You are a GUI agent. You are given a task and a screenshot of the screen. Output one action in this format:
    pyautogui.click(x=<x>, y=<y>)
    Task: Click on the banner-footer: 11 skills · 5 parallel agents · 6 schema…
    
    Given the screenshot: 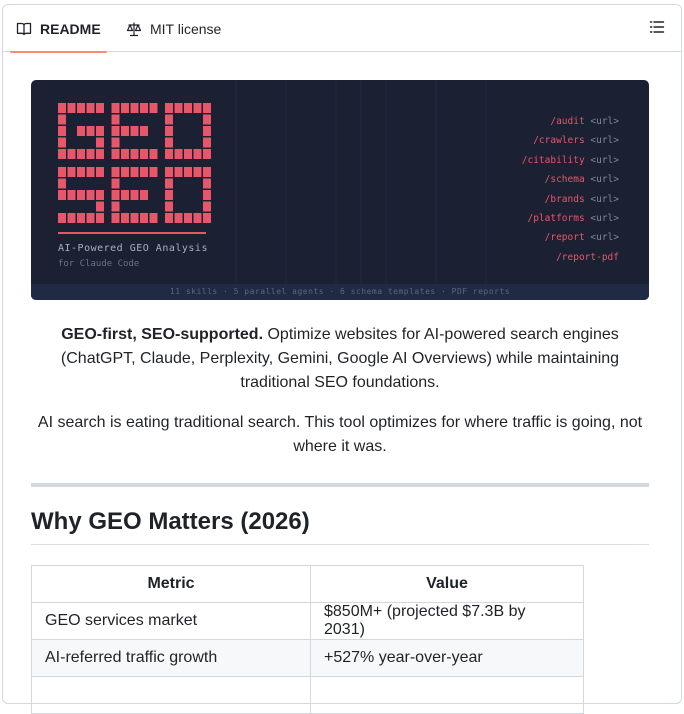 What is the action you would take?
    pyautogui.click(x=340, y=292)
    